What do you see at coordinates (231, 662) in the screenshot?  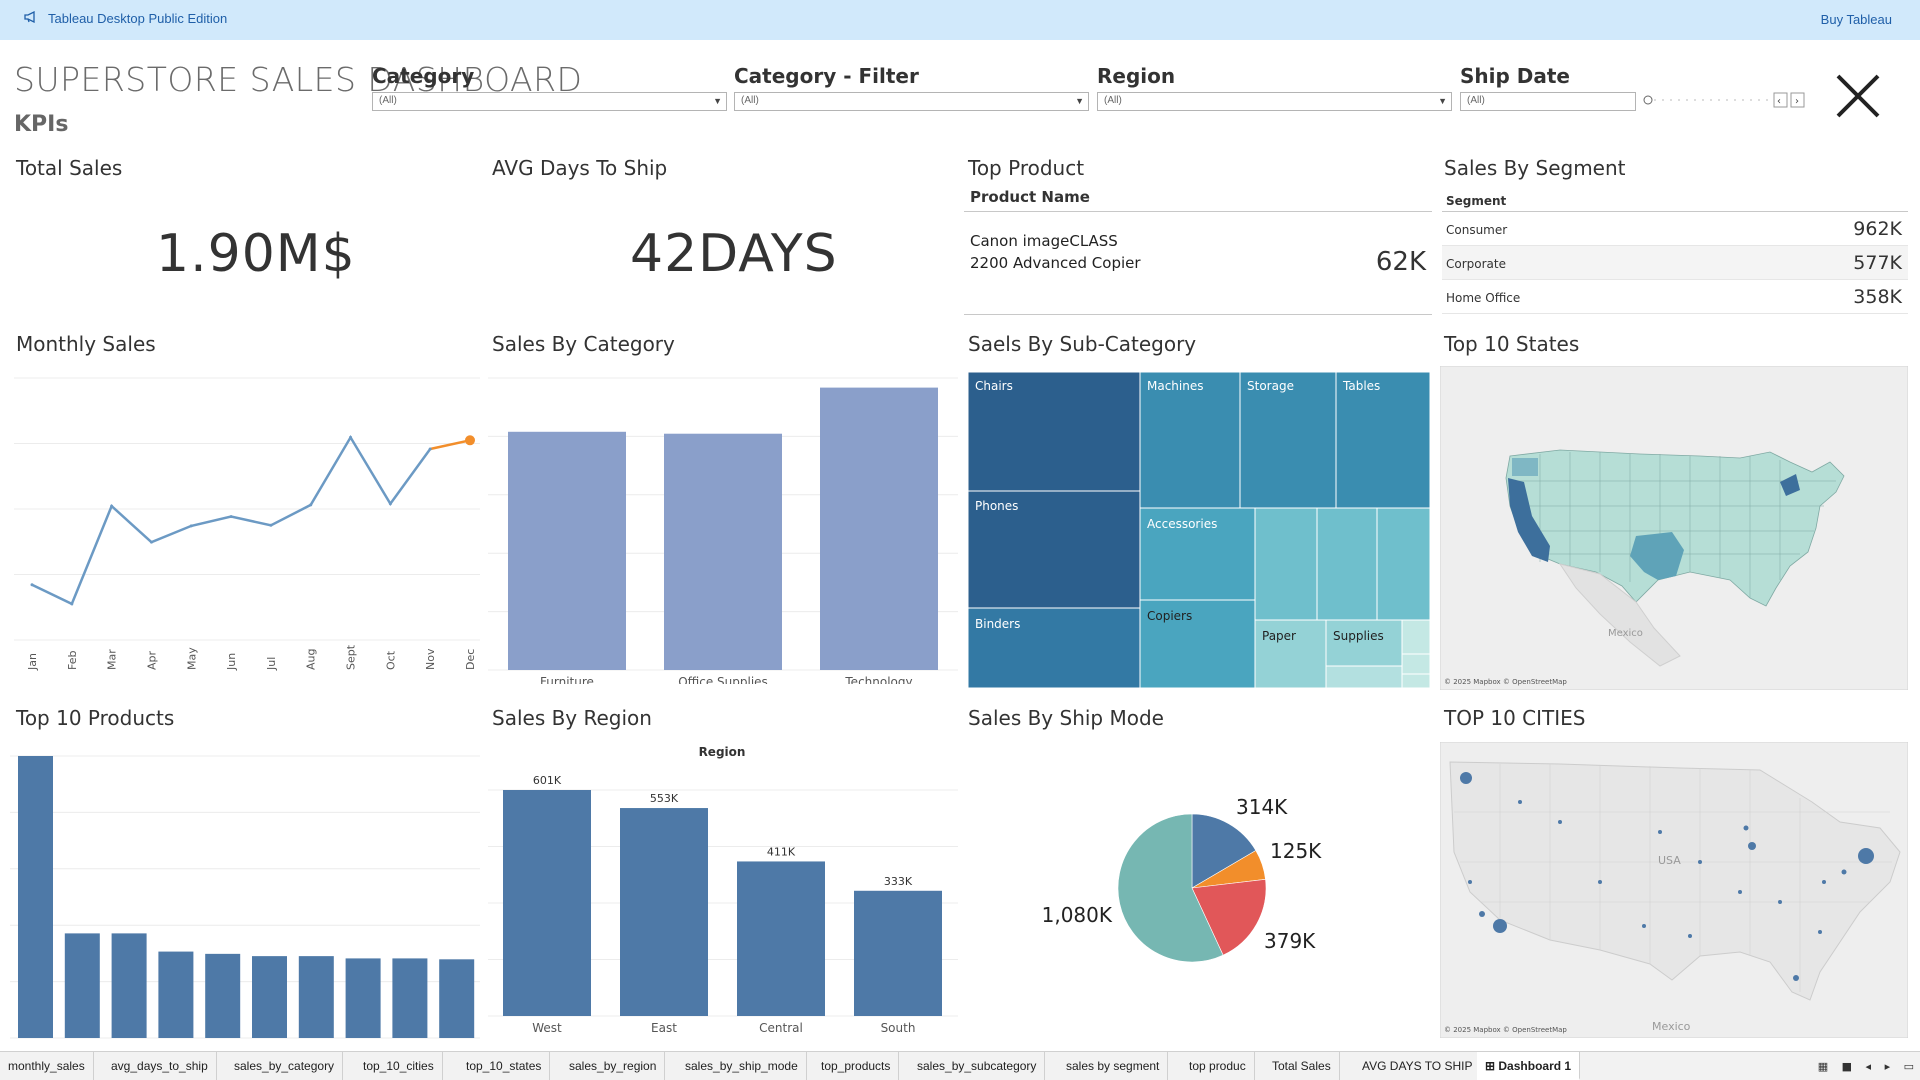 I see `x-tick-label: Jun` at bounding box center [231, 662].